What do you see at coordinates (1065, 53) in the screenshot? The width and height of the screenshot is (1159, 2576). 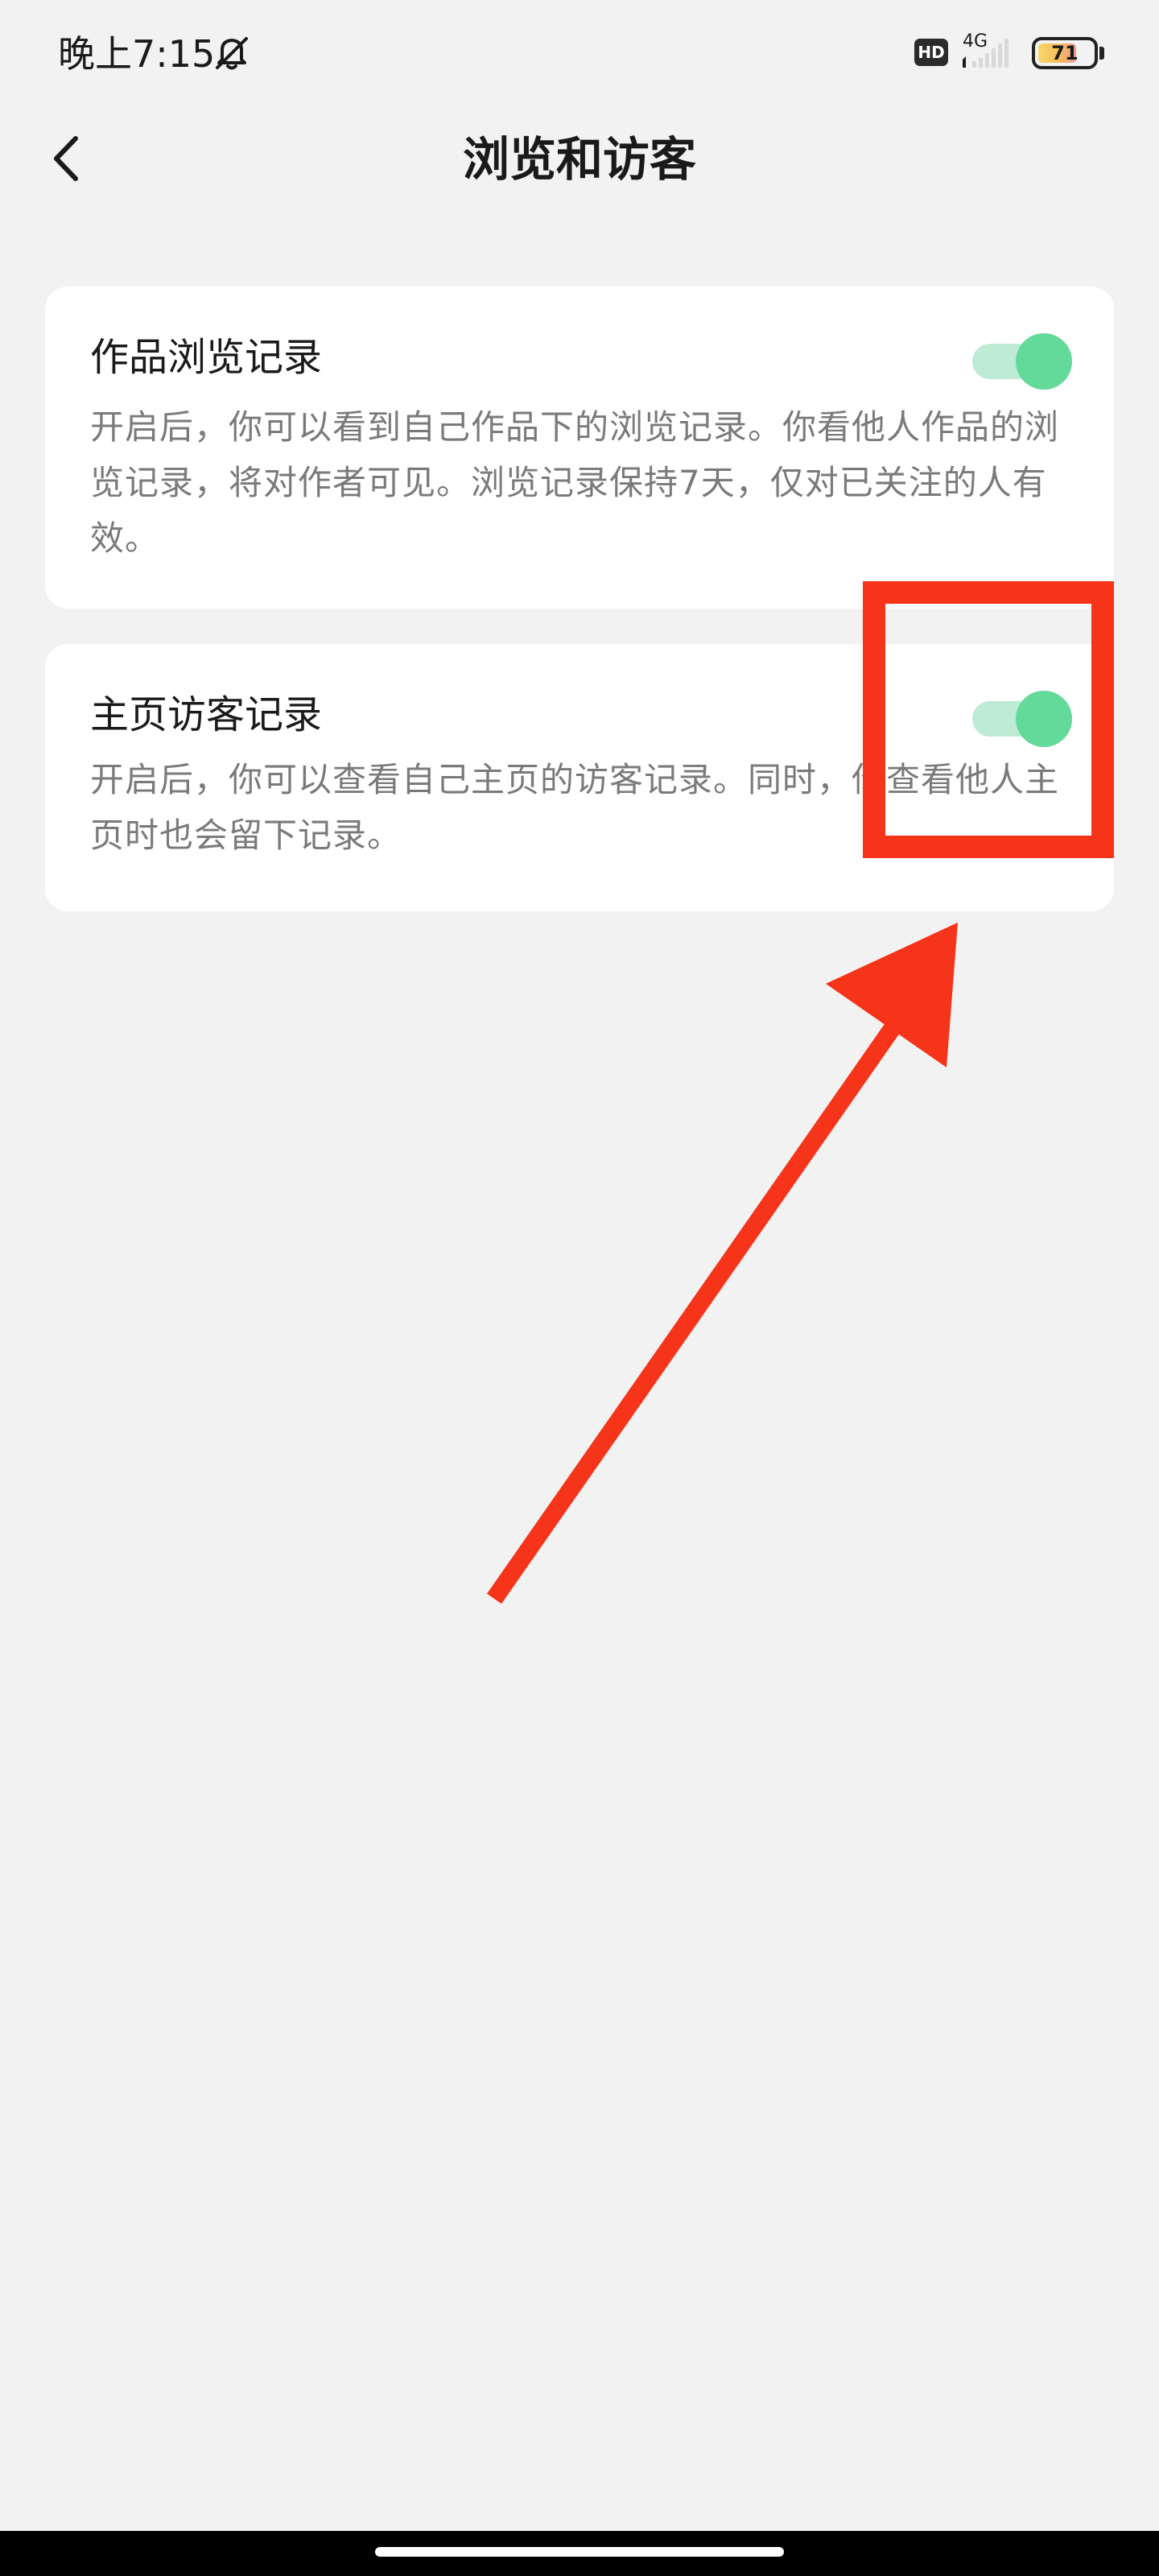 I see `battery-level: 71` at bounding box center [1065, 53].